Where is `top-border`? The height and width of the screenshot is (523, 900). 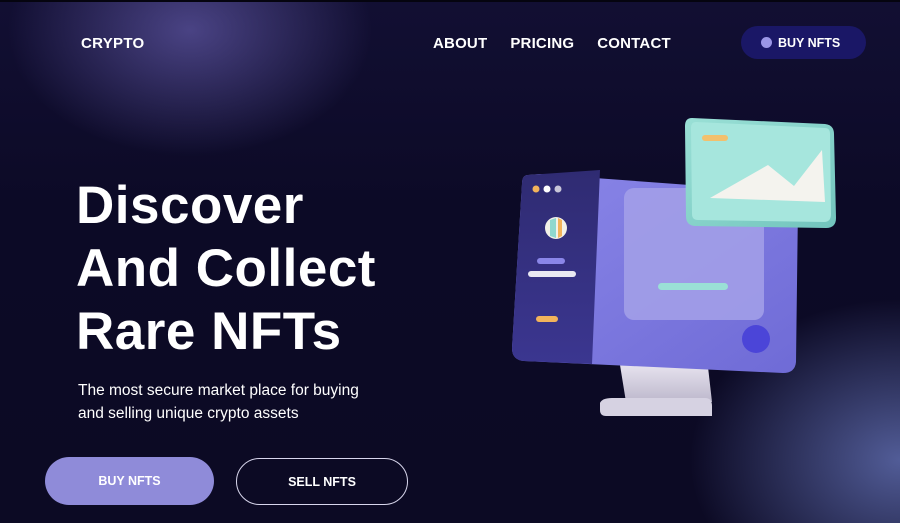 top-border is located at coordinates (450, 1).